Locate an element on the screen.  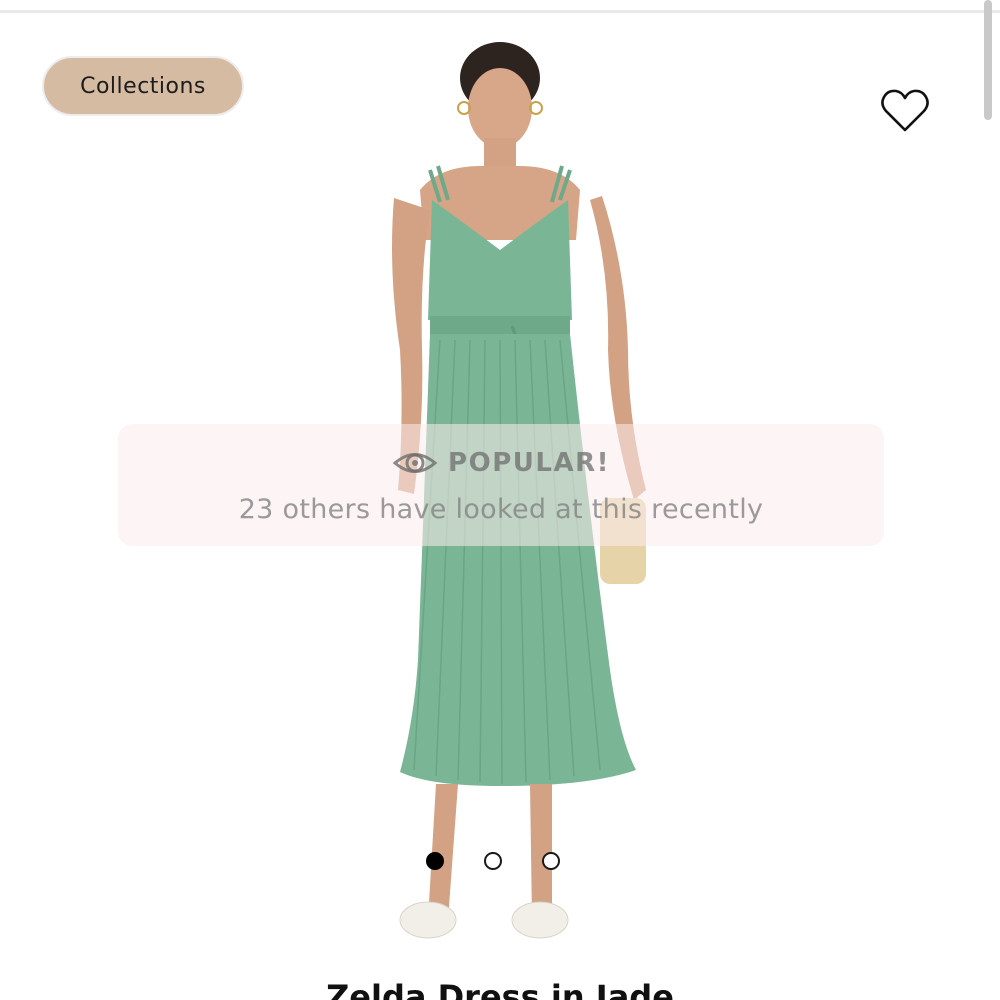
product-title: Zelda Dress in Jade is located at coordinates (500, 989).